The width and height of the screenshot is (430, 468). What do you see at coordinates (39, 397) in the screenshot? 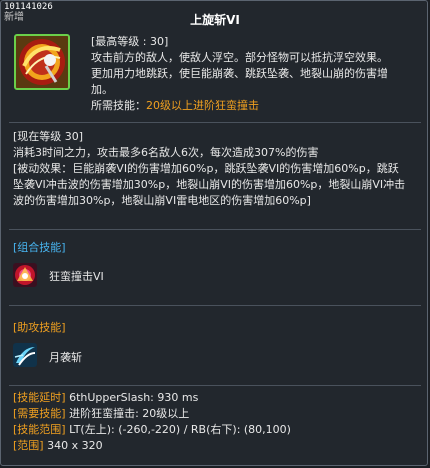
I see `delay-key: [技能延时]` at bounding box center [39, 397].